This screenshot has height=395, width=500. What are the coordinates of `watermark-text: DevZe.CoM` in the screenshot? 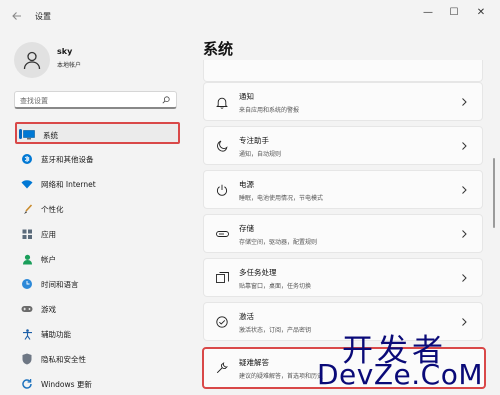 It's located at (400, 374).